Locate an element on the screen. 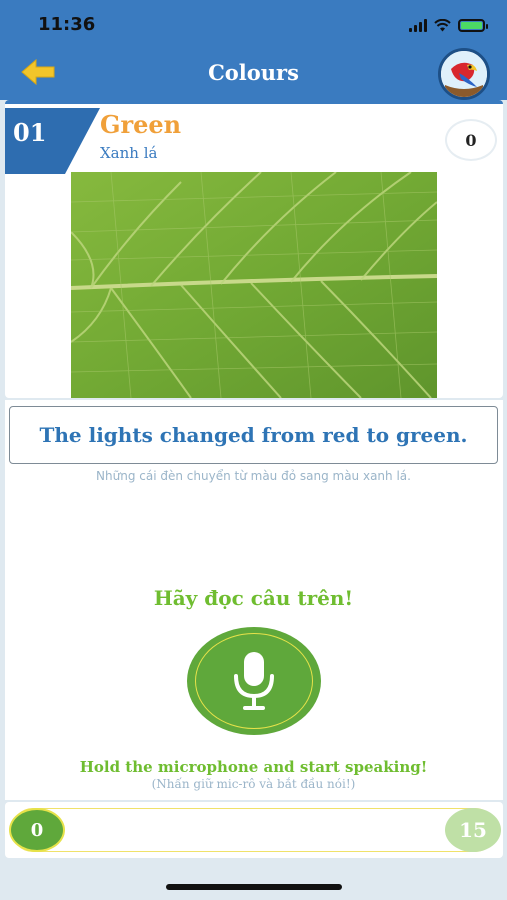 This screenshot has height=900, width=507. progress-track is located at coordinates (254, 830).